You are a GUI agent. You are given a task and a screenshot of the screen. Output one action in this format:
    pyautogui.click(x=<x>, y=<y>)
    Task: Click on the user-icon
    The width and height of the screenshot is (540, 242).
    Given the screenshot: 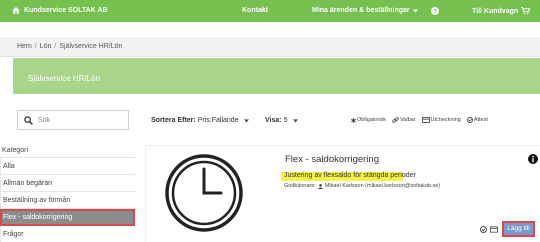 What is the action you would take?
    pyautogui.click(x=320, y=186)
    